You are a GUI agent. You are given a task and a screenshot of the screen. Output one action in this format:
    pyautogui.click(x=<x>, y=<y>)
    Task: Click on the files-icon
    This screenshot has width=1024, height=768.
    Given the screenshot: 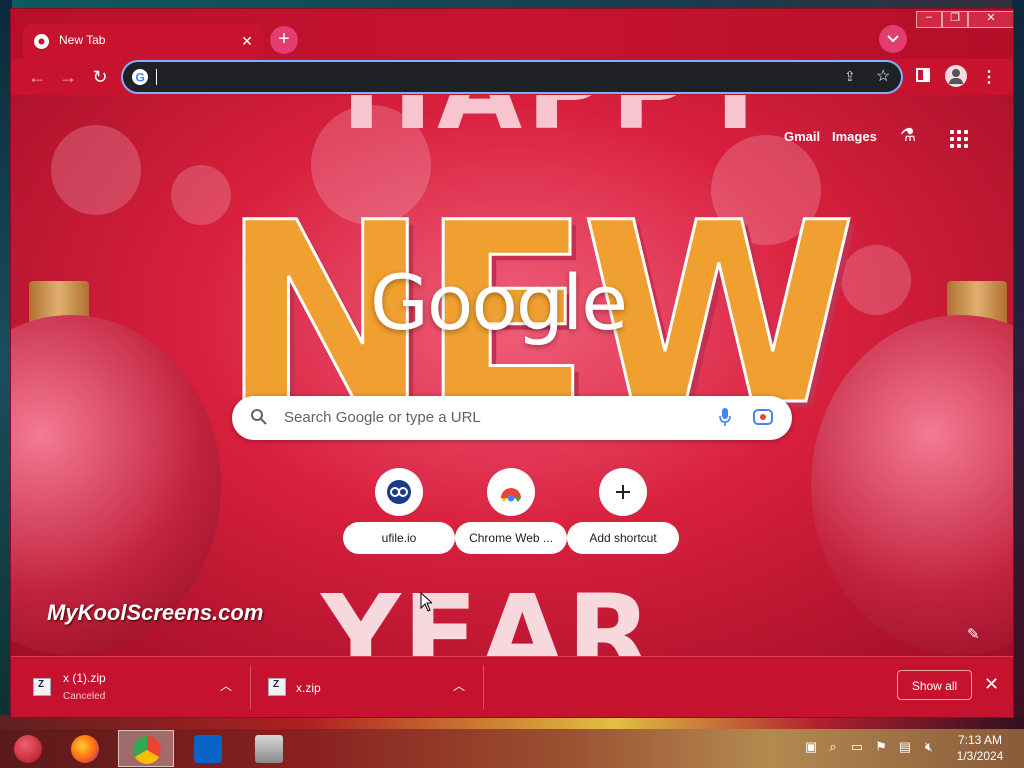 What is the action you would take?
    pyautogui.click(x=269, y=749)
    